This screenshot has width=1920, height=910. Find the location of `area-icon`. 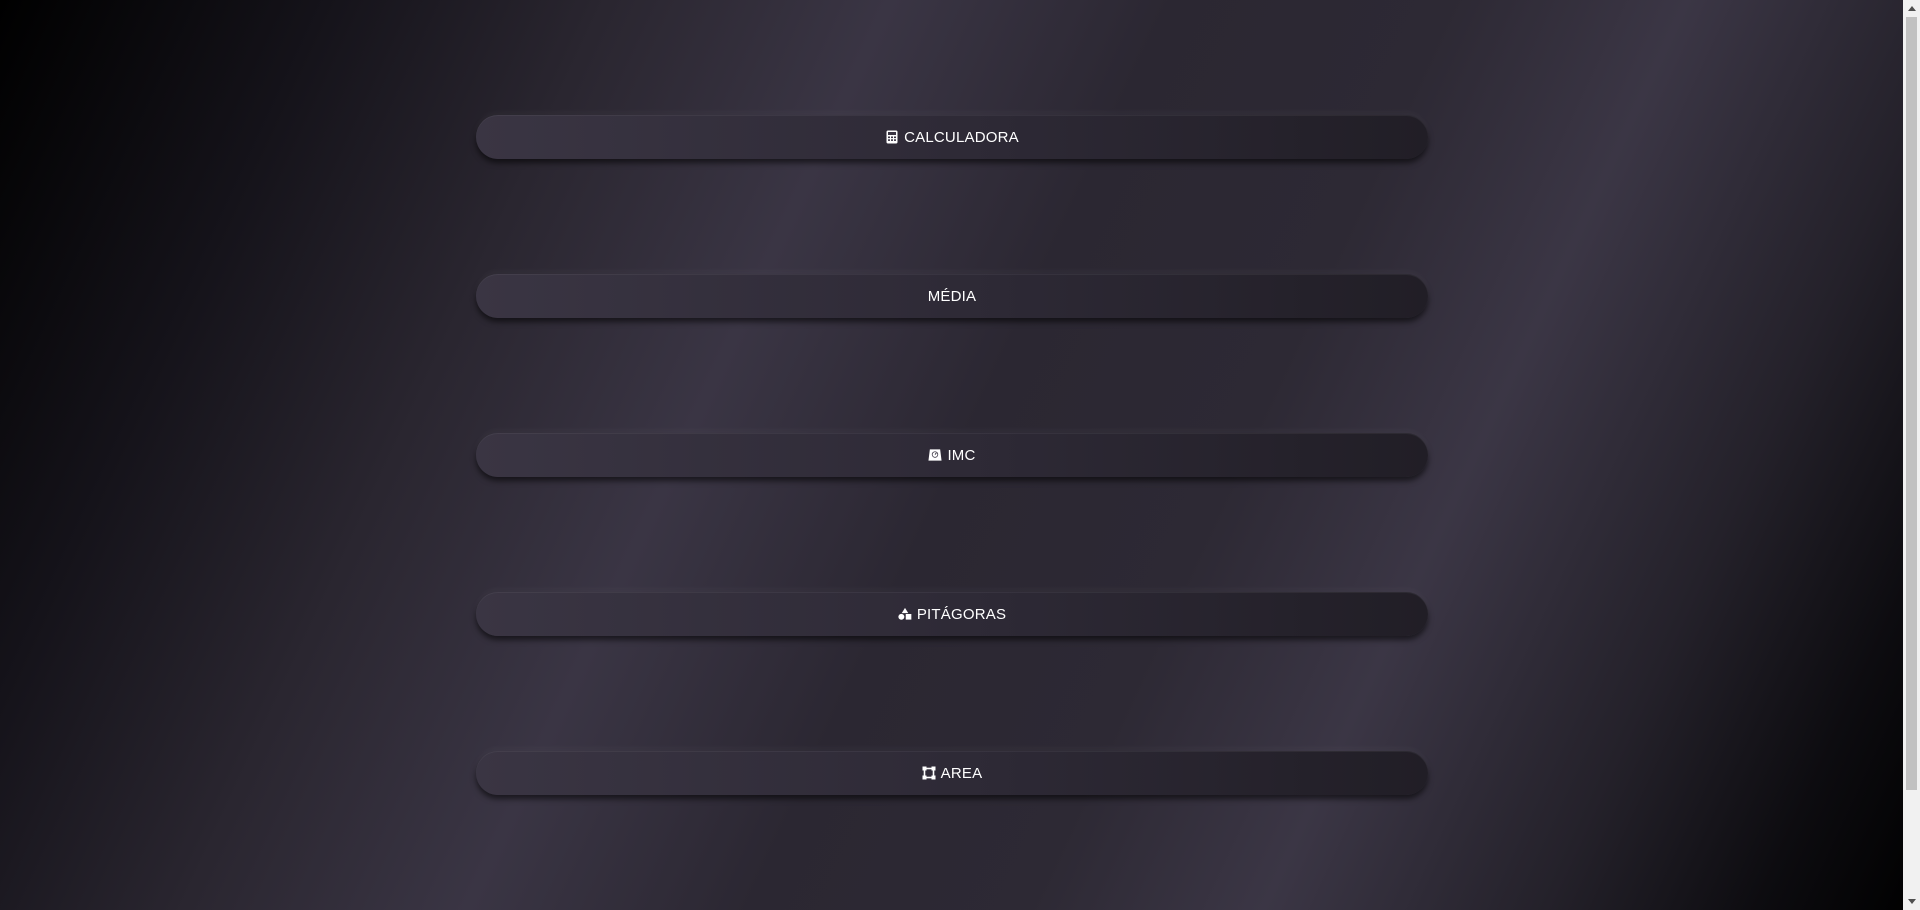

area-icon is located at coordinates (929, 773).